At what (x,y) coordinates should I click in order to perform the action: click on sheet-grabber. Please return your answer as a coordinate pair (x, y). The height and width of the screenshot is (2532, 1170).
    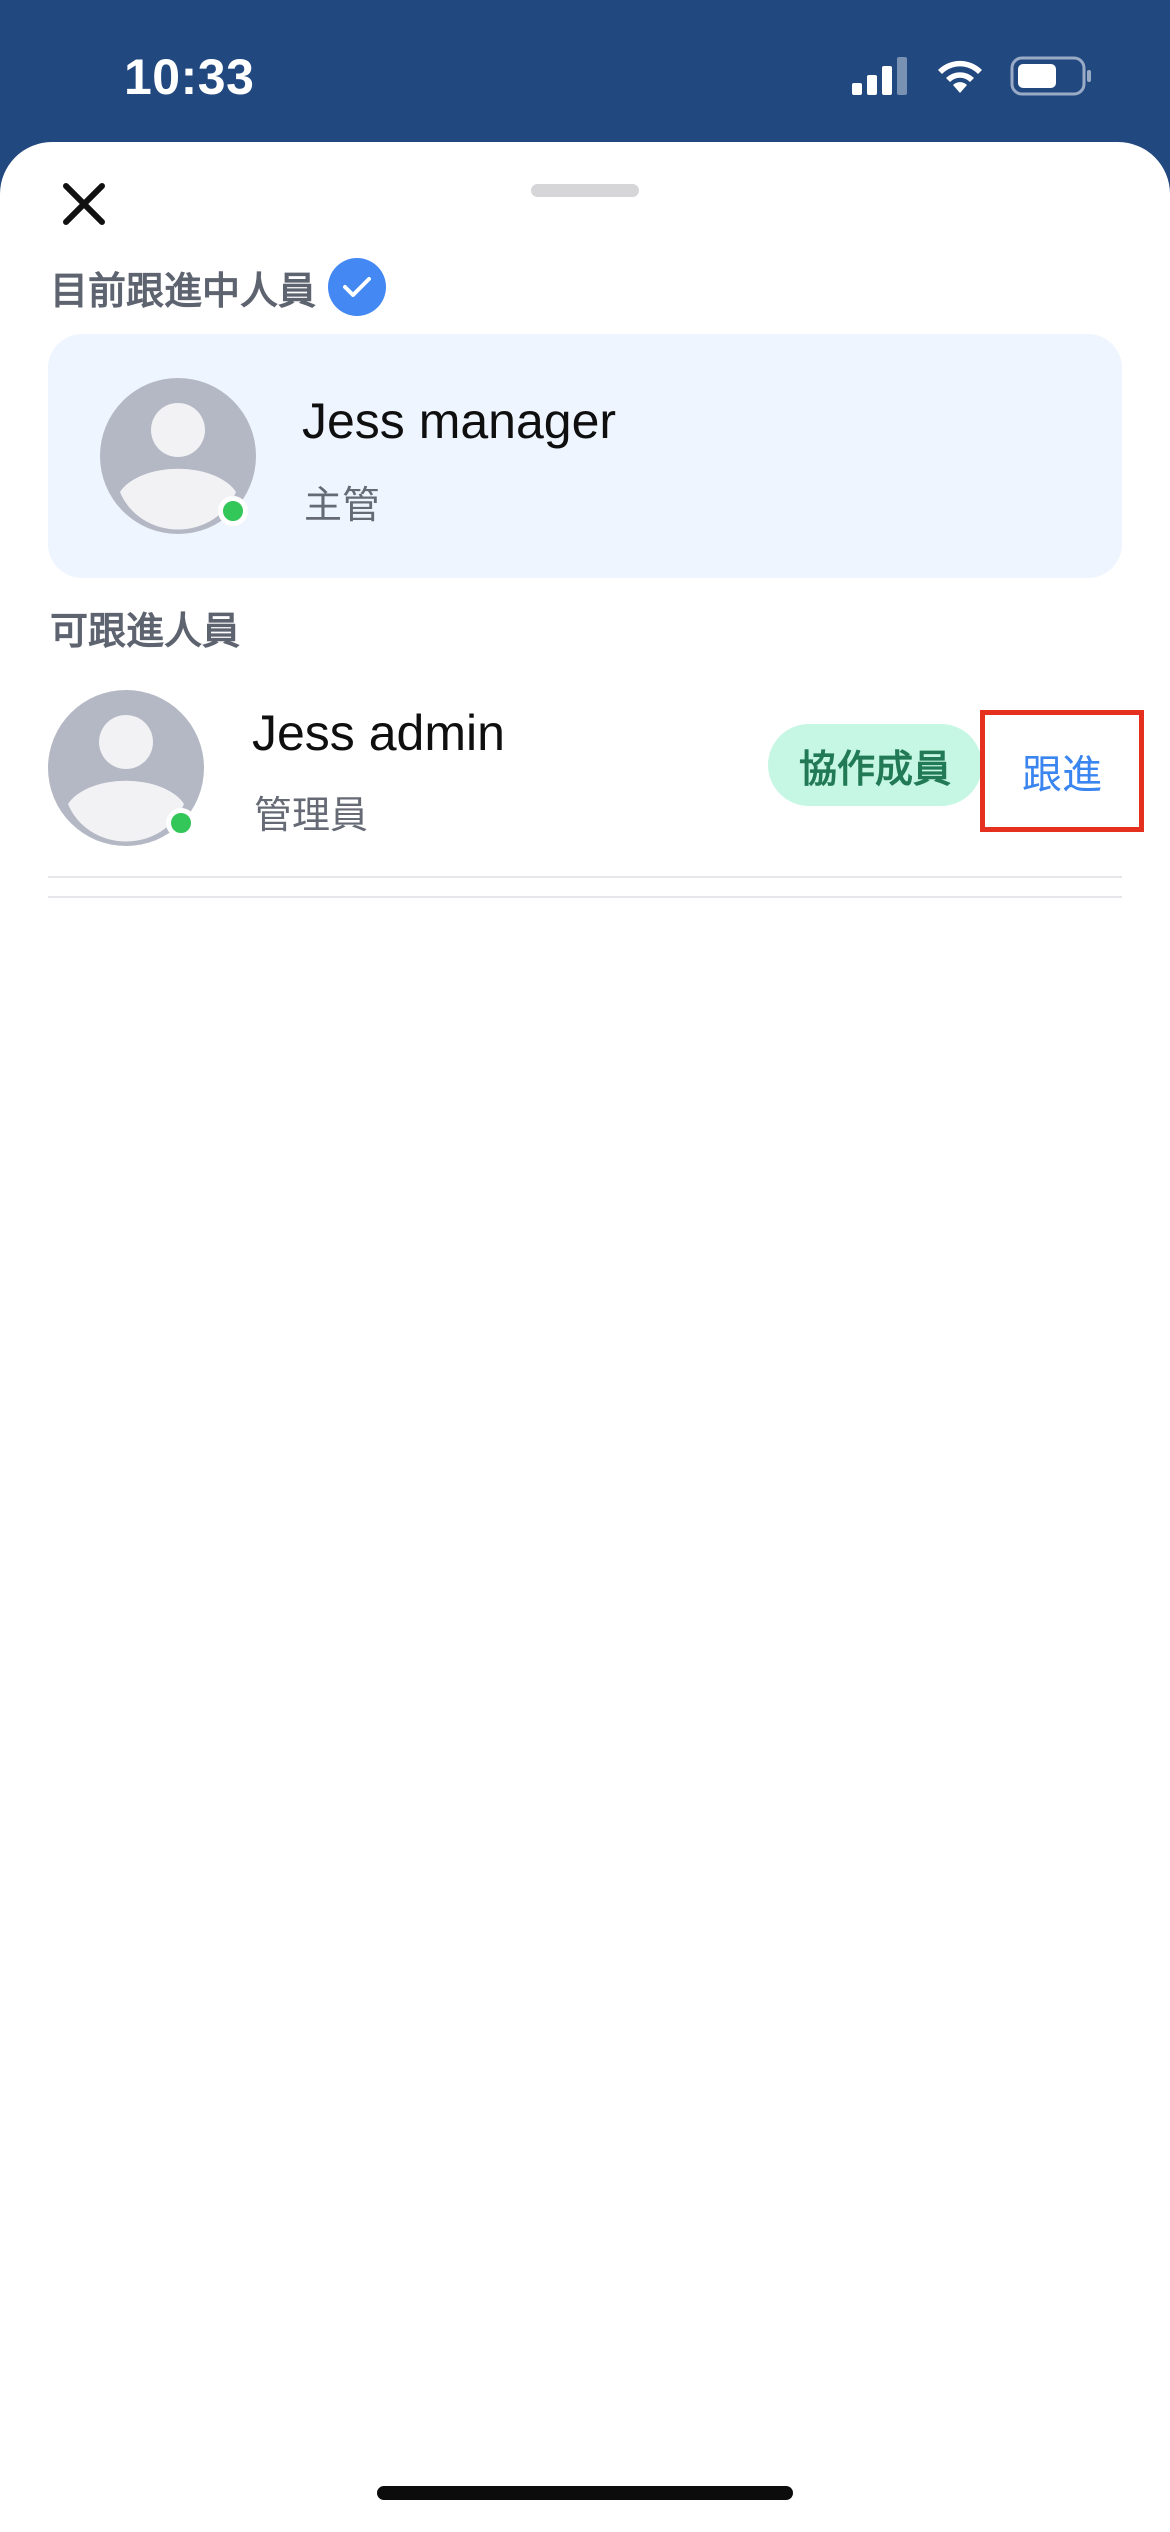
    Looking at the image, I should click on (585, 190).